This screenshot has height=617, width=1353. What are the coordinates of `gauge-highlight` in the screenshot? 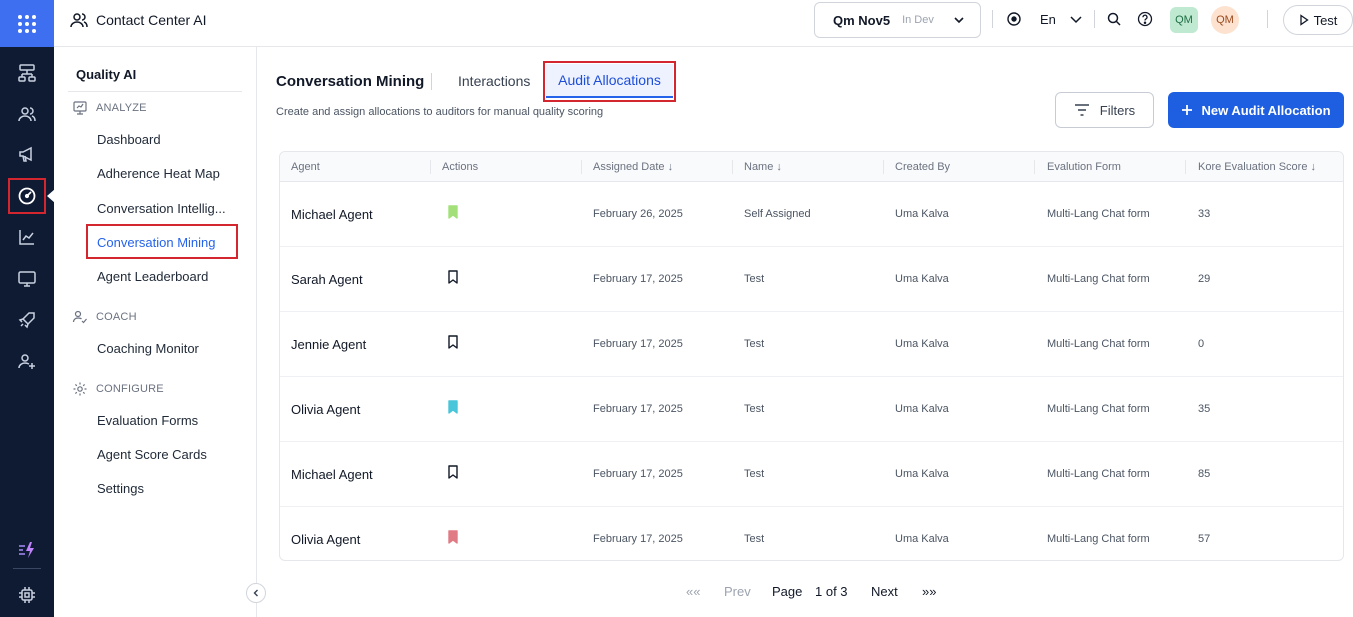 It's located at (27, 196).